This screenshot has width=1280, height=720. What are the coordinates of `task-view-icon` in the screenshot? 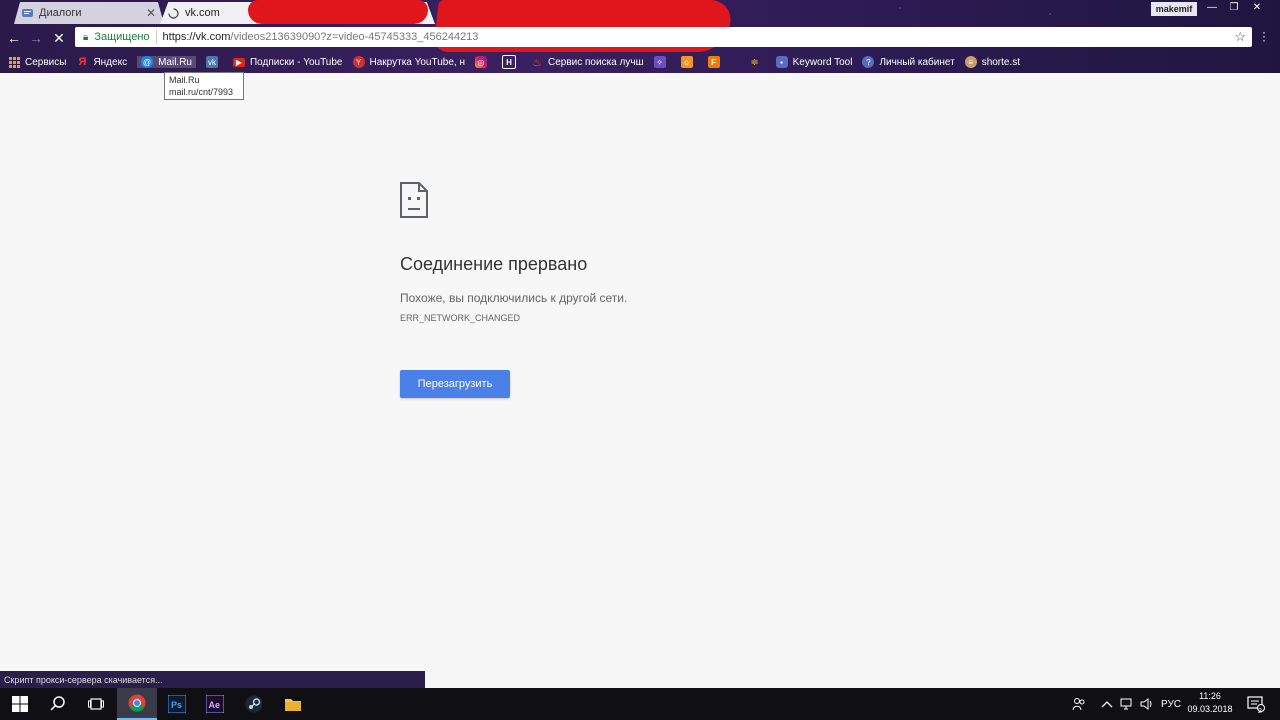 It's located at (96, 704).